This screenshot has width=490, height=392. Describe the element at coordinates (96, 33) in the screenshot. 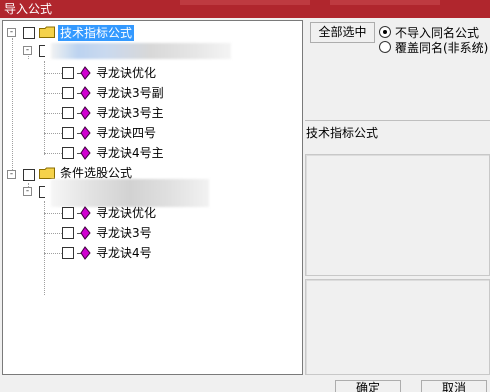

I see `group-label-technical: 技术指标公式` at that location.